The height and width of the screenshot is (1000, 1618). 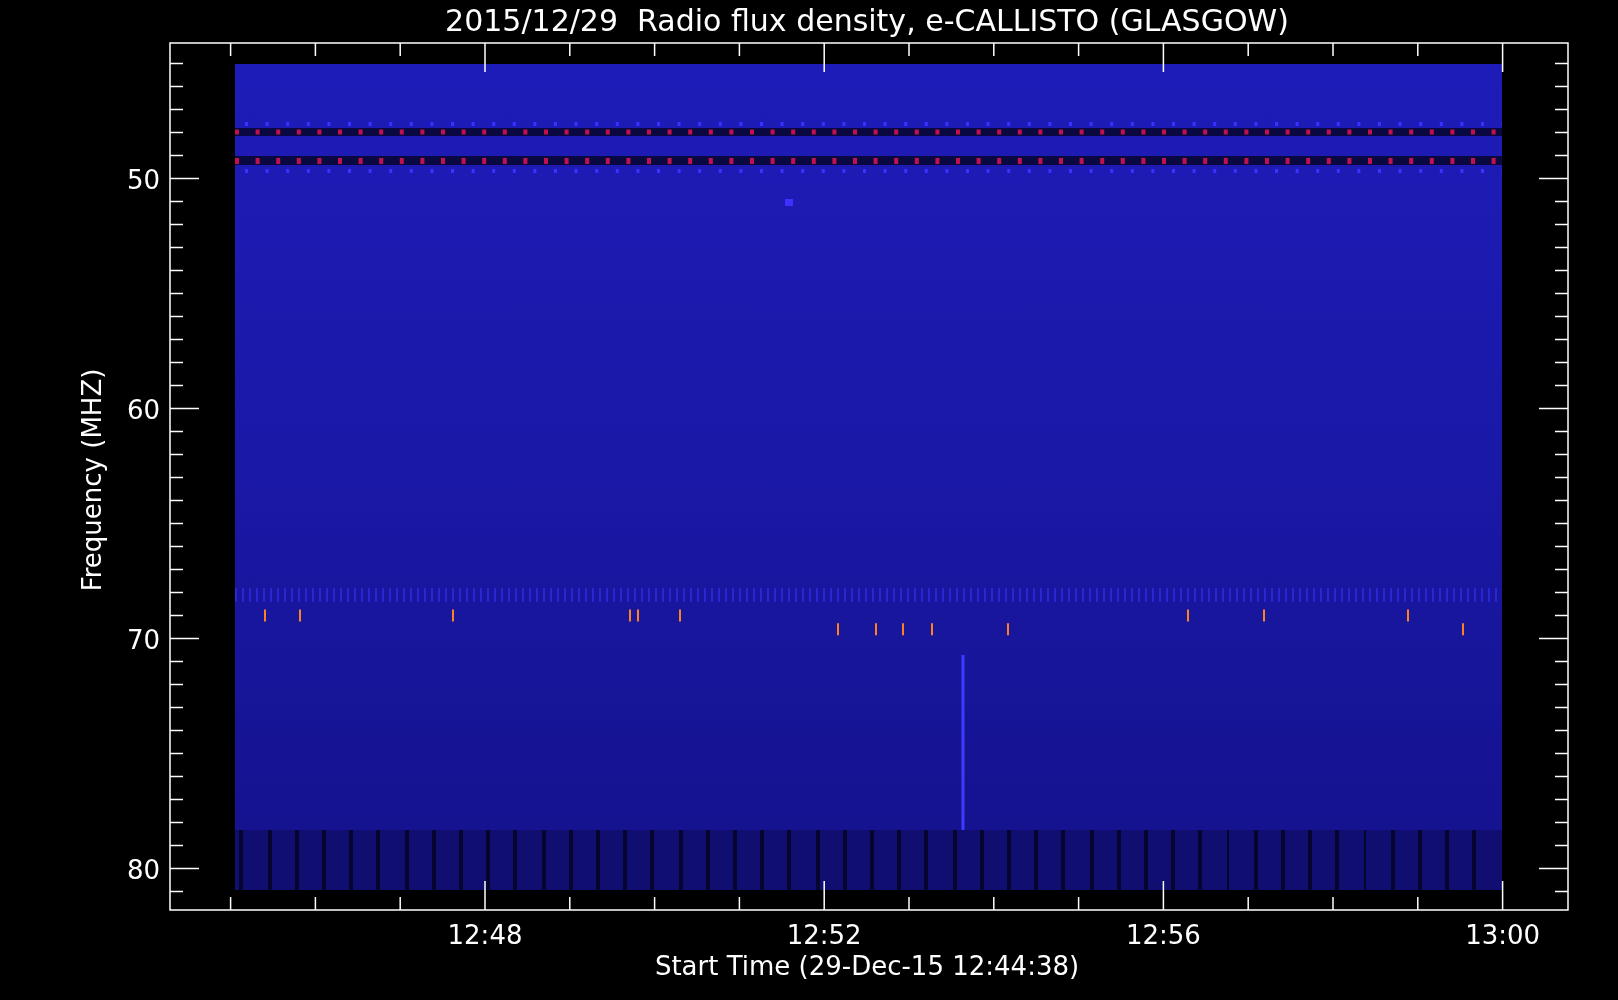 What do you see at coordinates (143, 639) in the screenshot?
I see `tick-label: 70` at bounding box center [143, 639].